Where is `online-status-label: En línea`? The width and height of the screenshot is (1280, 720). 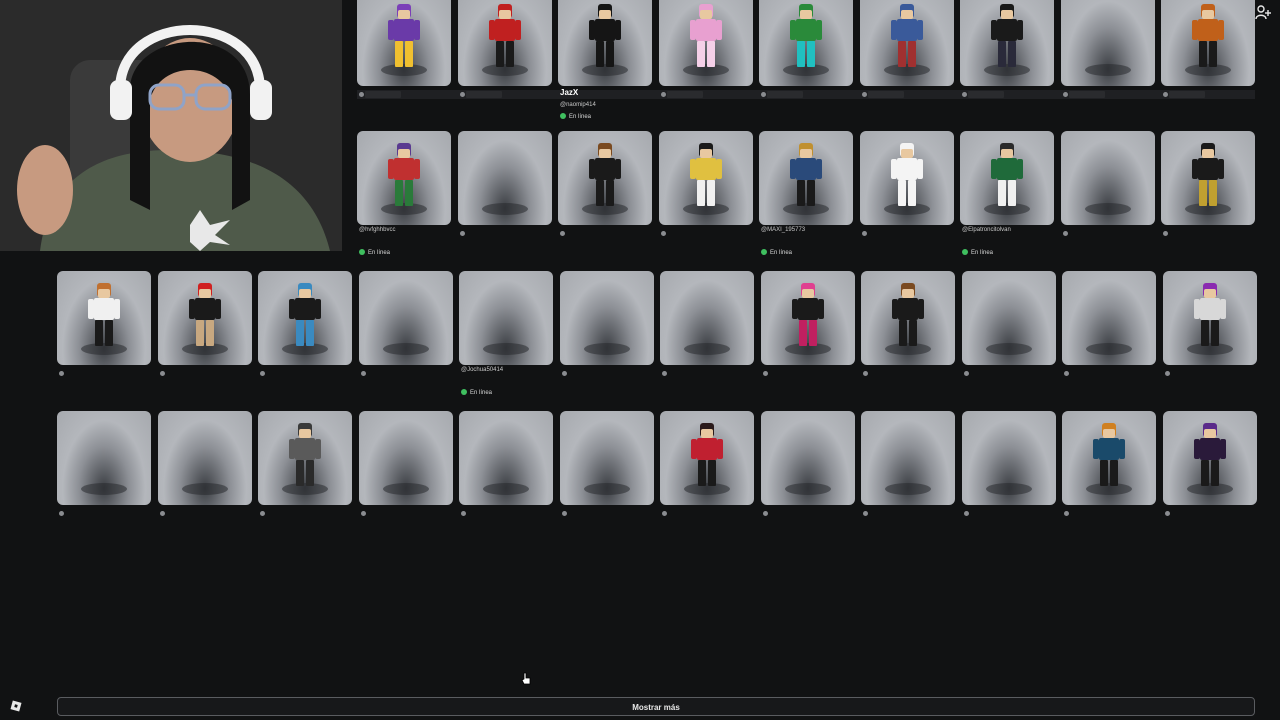 online-status-label: En línea is located at coordinates (481, 393).